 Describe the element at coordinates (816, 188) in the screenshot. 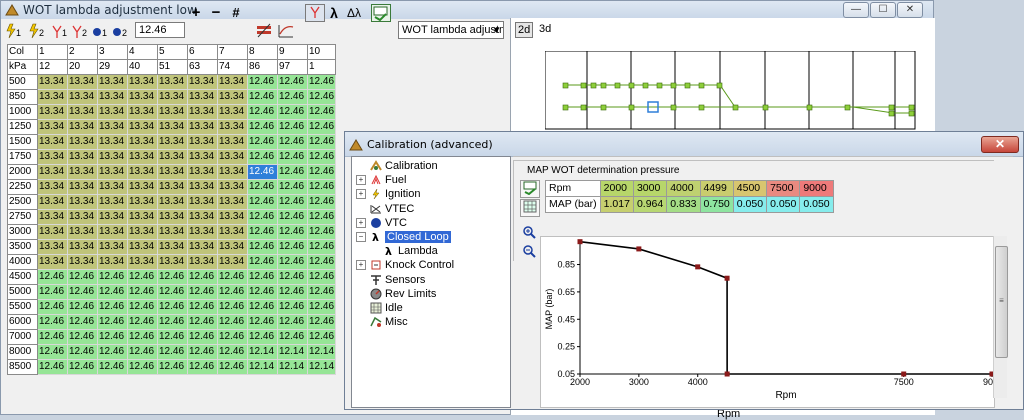

I see `rpm-cell: 9000` at that location.